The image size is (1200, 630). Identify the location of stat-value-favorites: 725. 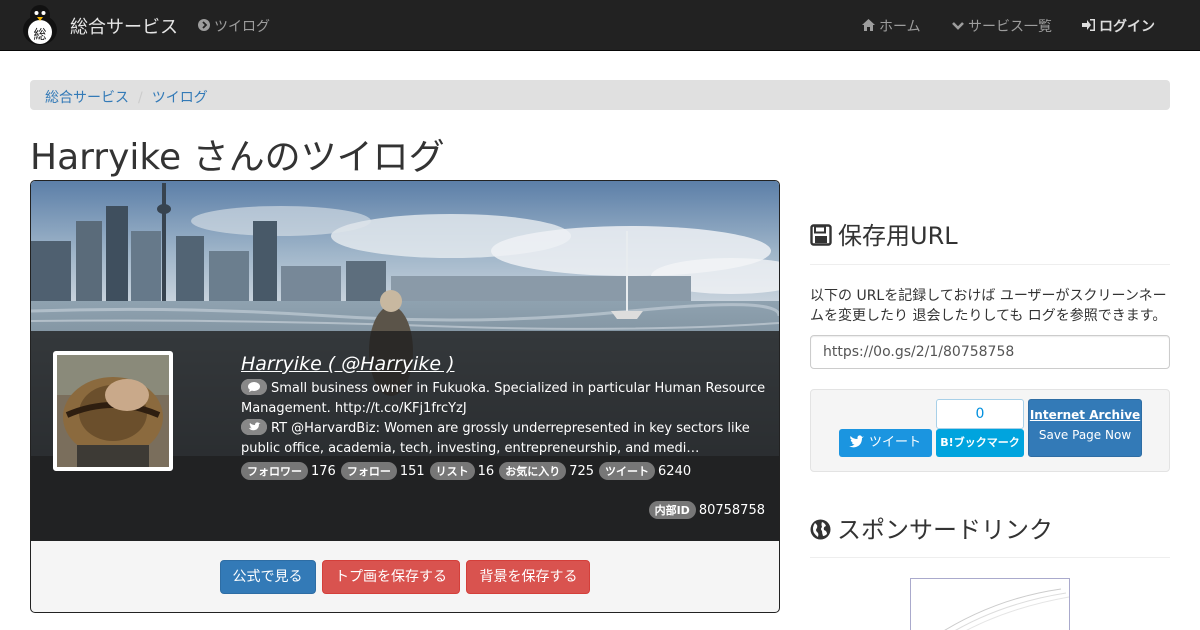
(582, 471).